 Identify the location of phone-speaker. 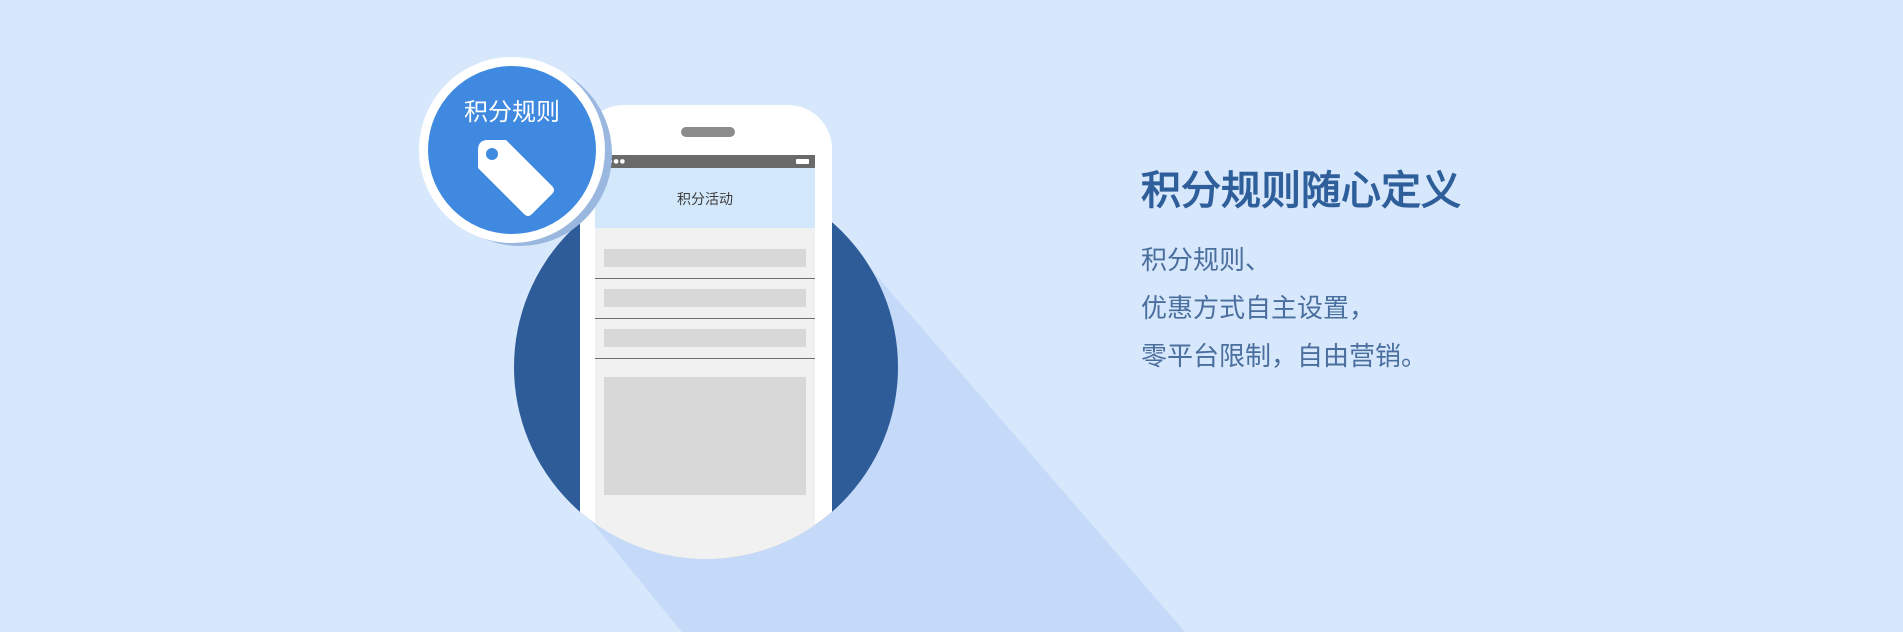
(708, 132).